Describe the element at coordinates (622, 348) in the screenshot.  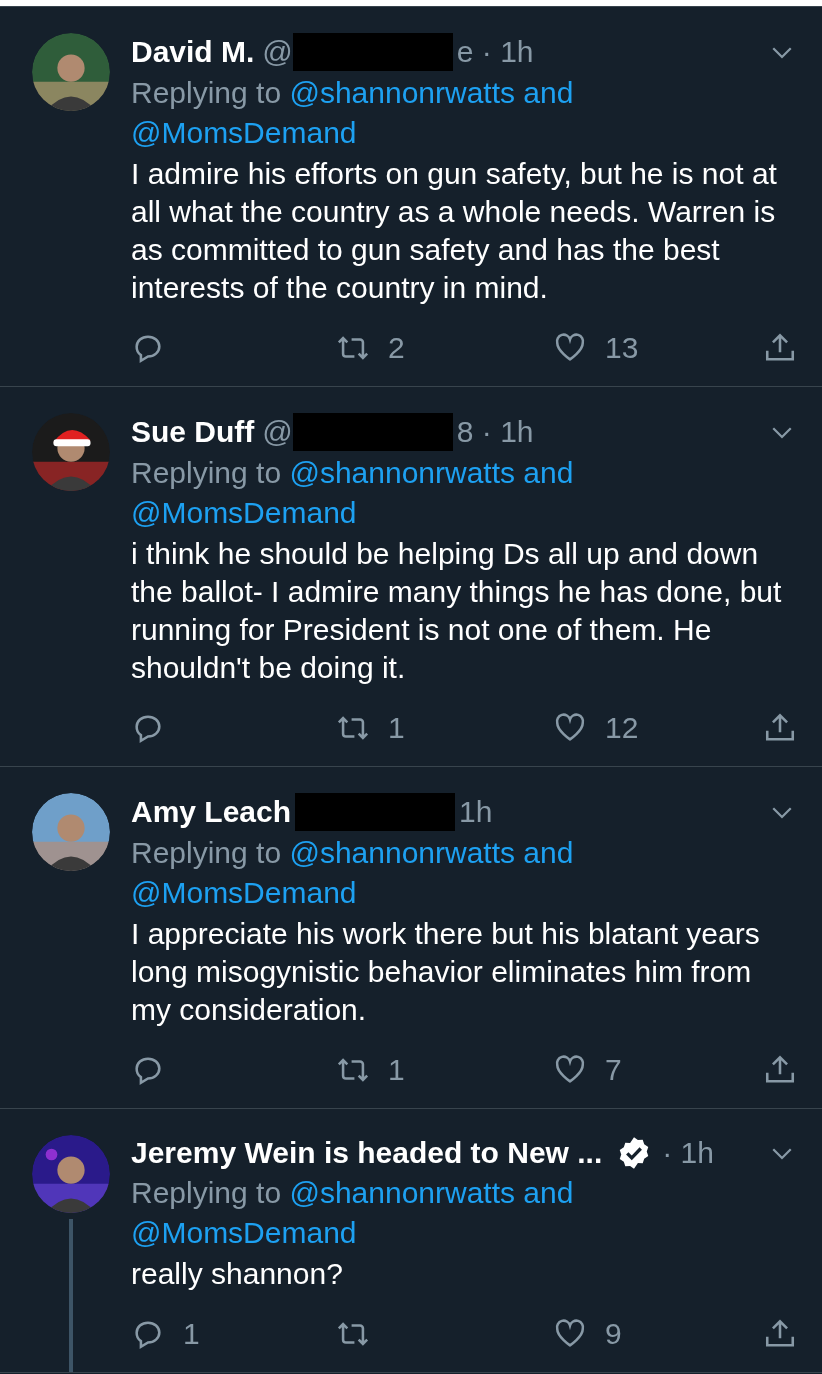
I see `like-count: 13` at that location.